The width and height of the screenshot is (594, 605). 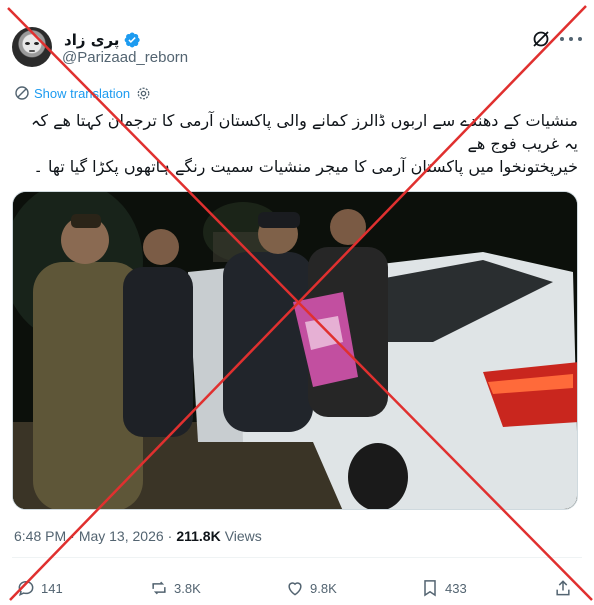 I want to click on heart-icon, so click(x=295, y=589).